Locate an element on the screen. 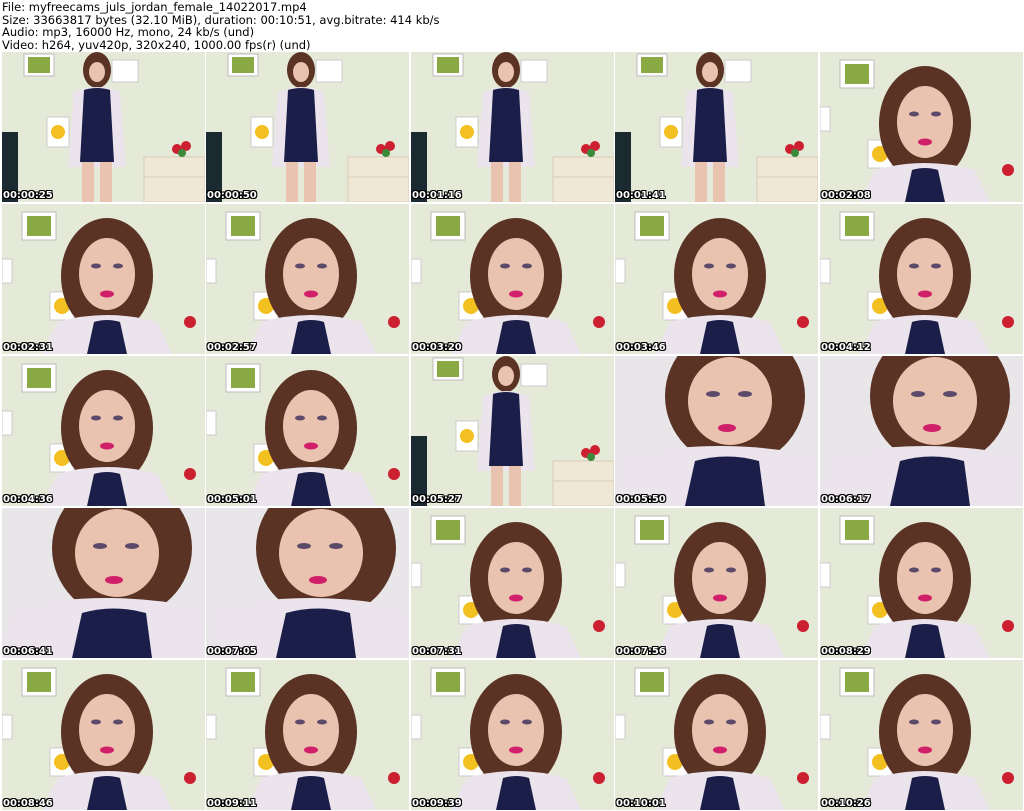  video-thumbnail: 00:10:01 is located at coordinates (716, 735).